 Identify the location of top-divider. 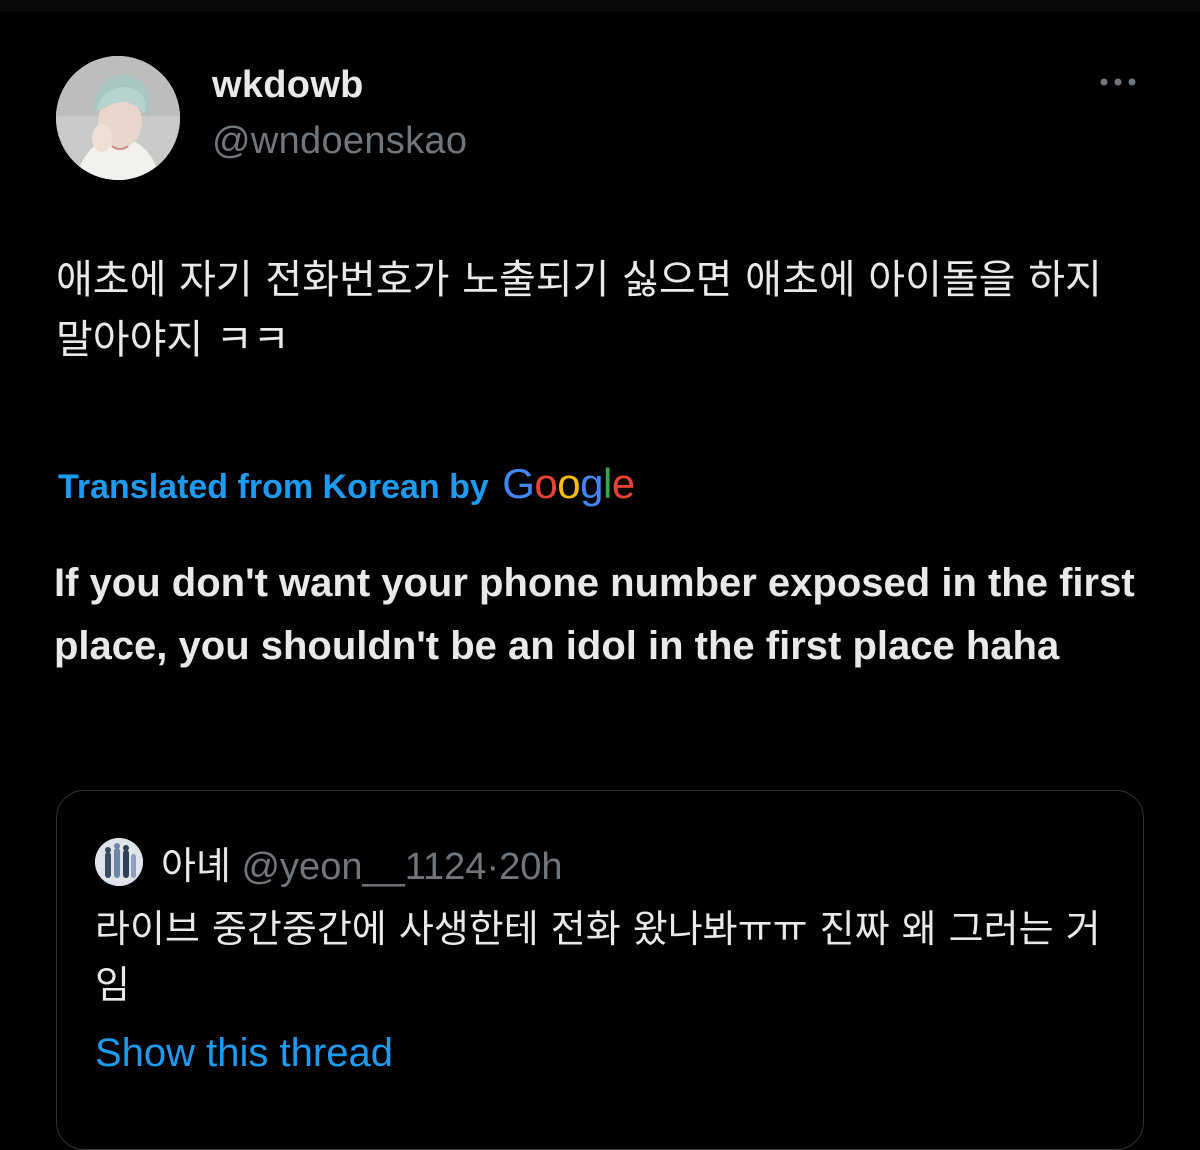
(600, 6).